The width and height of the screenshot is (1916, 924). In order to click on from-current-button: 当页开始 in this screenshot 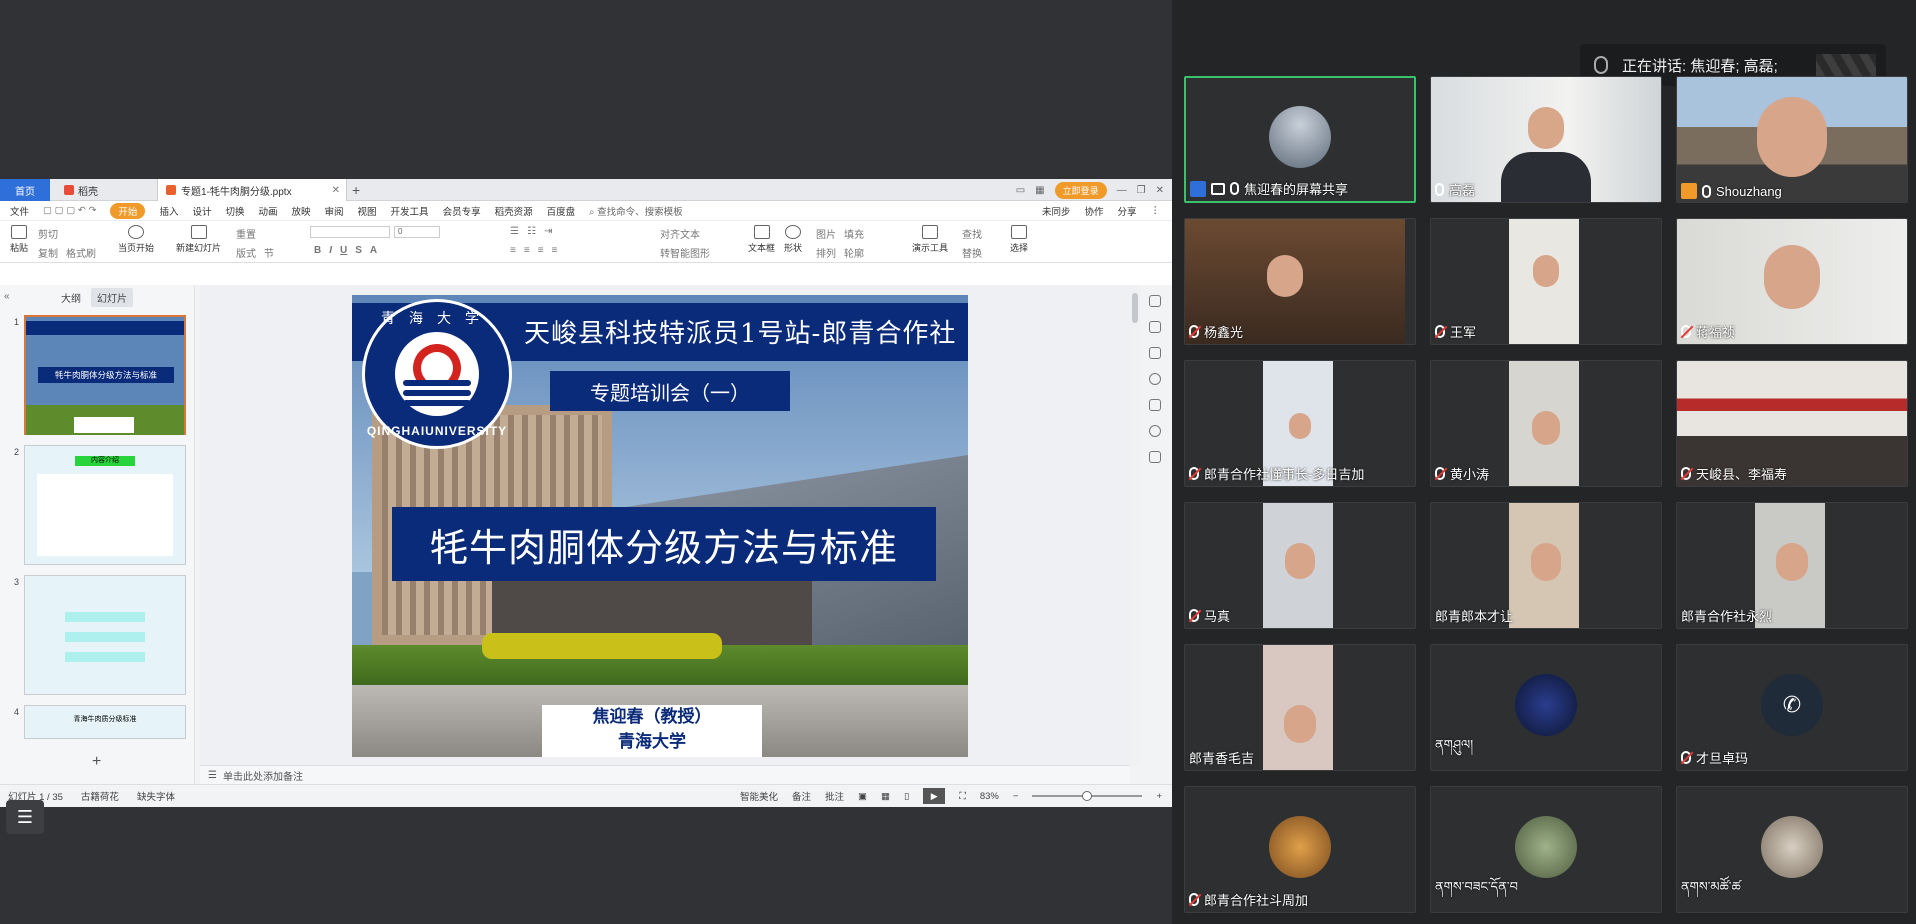, I will do `click(136, 239)`.